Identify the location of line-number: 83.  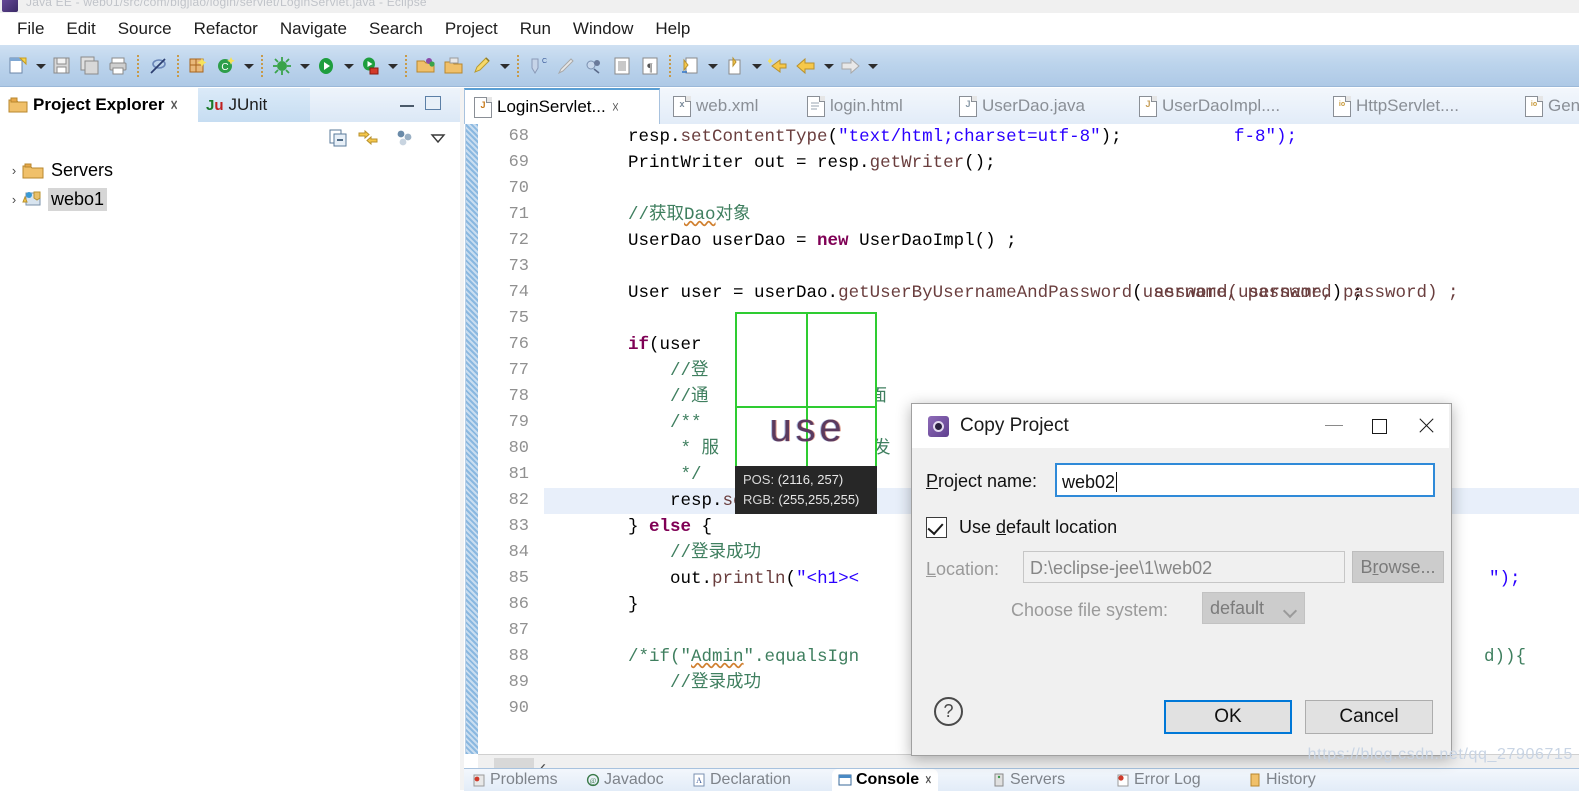
(518, 526).